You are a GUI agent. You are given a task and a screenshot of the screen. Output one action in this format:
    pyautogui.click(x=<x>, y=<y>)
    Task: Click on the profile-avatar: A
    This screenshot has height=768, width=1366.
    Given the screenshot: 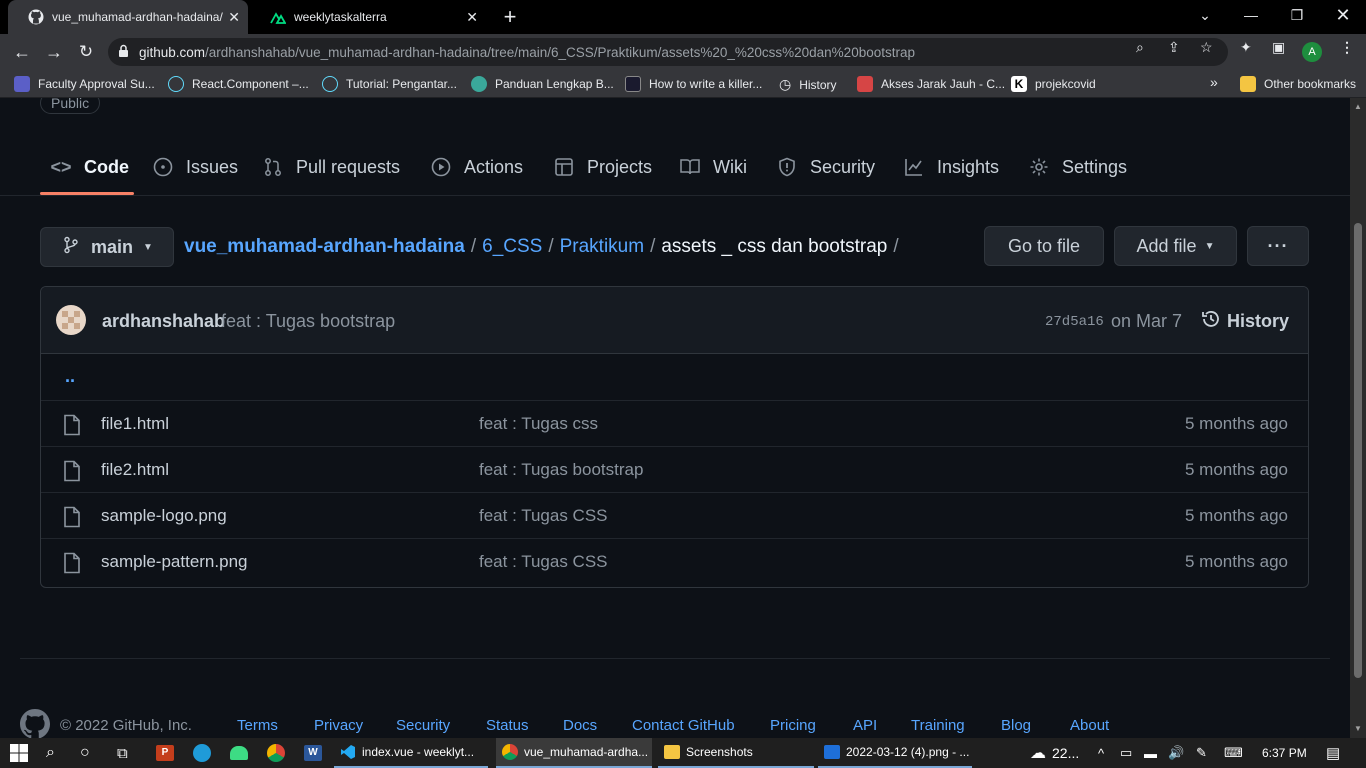 What is the action you would take?
    pyautogui.click(x=1312, y=52)
    